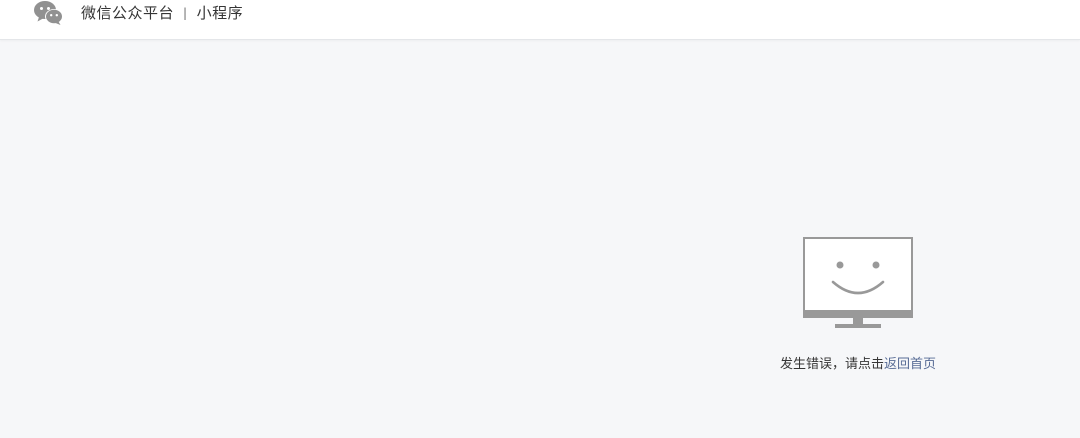 The height and width of the screenshot is (438, 1080). What do you see at coordinates (128, 13) in the screenshot?
I see `brand-name: 微信公众平台` at bounding box center [128, 13].